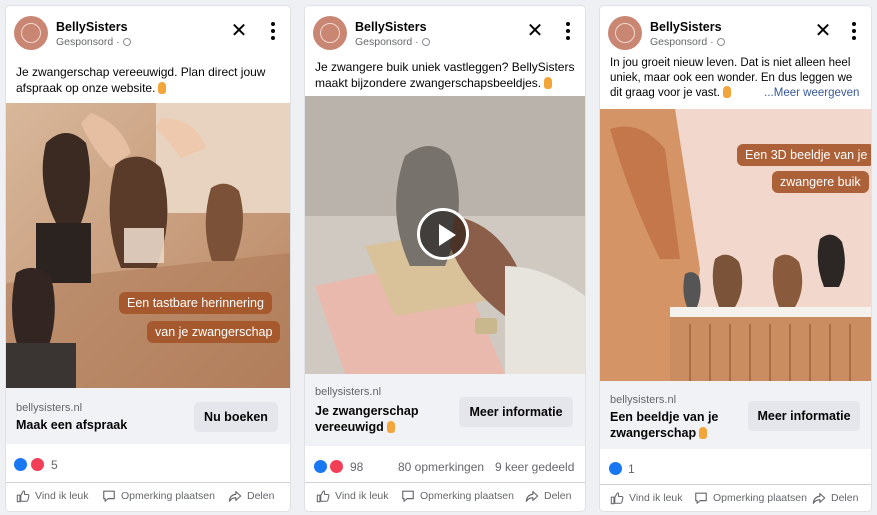 Image resolution: width=877 pixels, height=515 pixels. I want to click on book-now-button: Nu boeken, so click(236, 417).